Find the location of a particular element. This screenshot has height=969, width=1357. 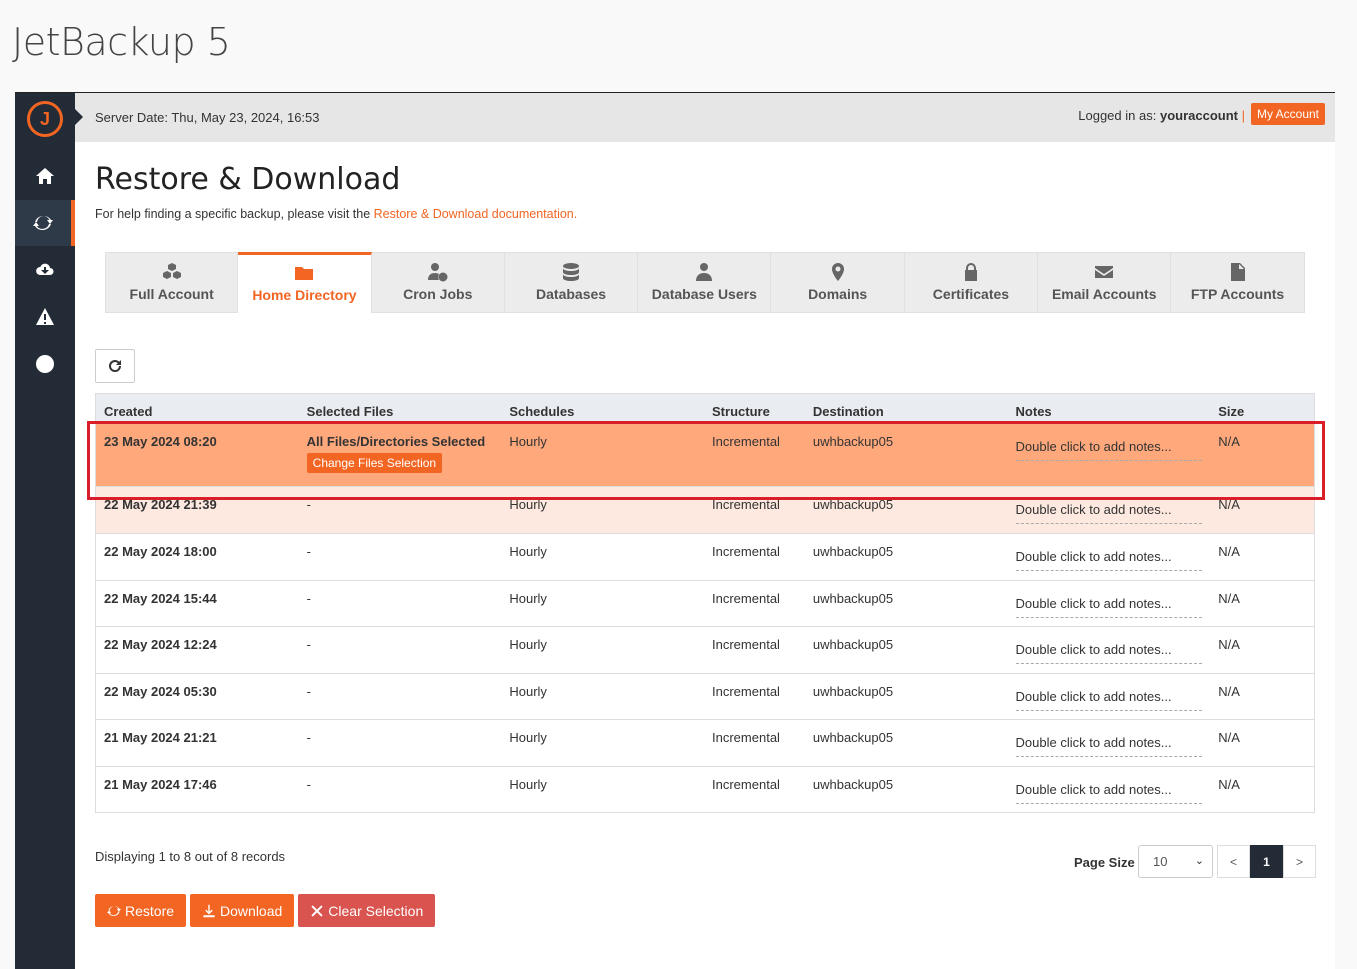

database-icon is located at coordinates (571, 272).